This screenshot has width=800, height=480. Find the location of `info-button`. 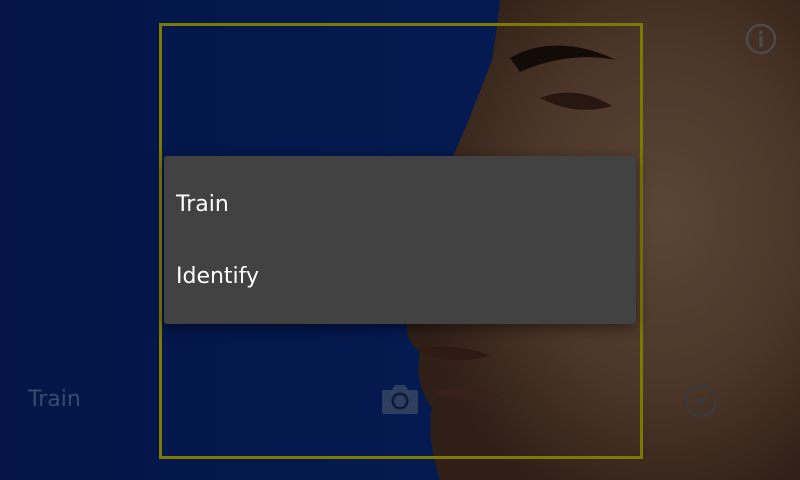

info-button is located at coordinates (761, 39).